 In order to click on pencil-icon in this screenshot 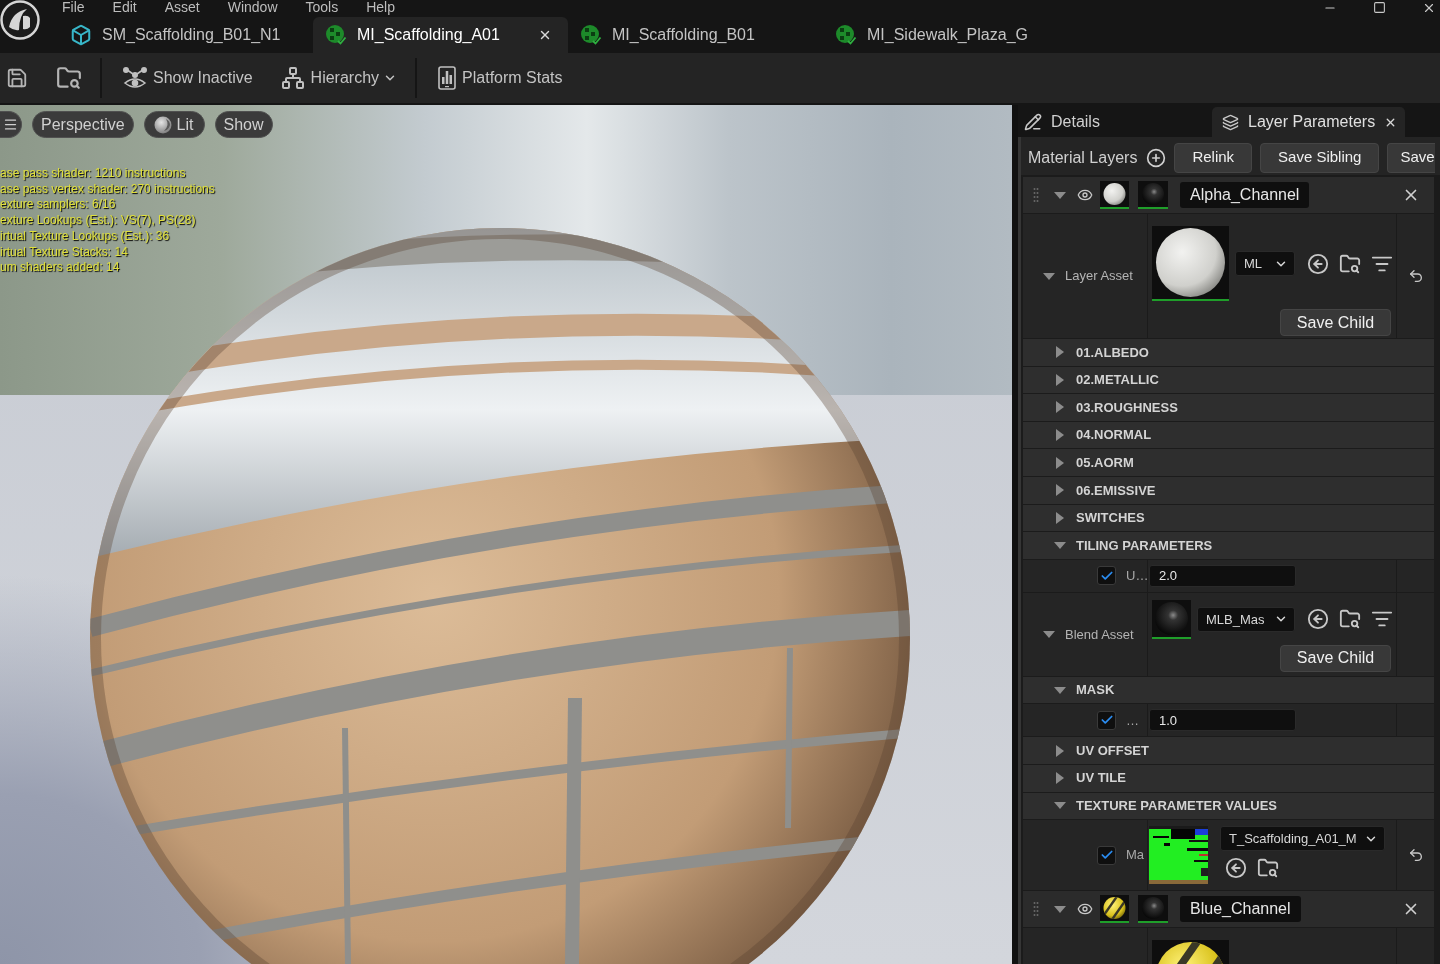, I will do `click(1033, 122)`.